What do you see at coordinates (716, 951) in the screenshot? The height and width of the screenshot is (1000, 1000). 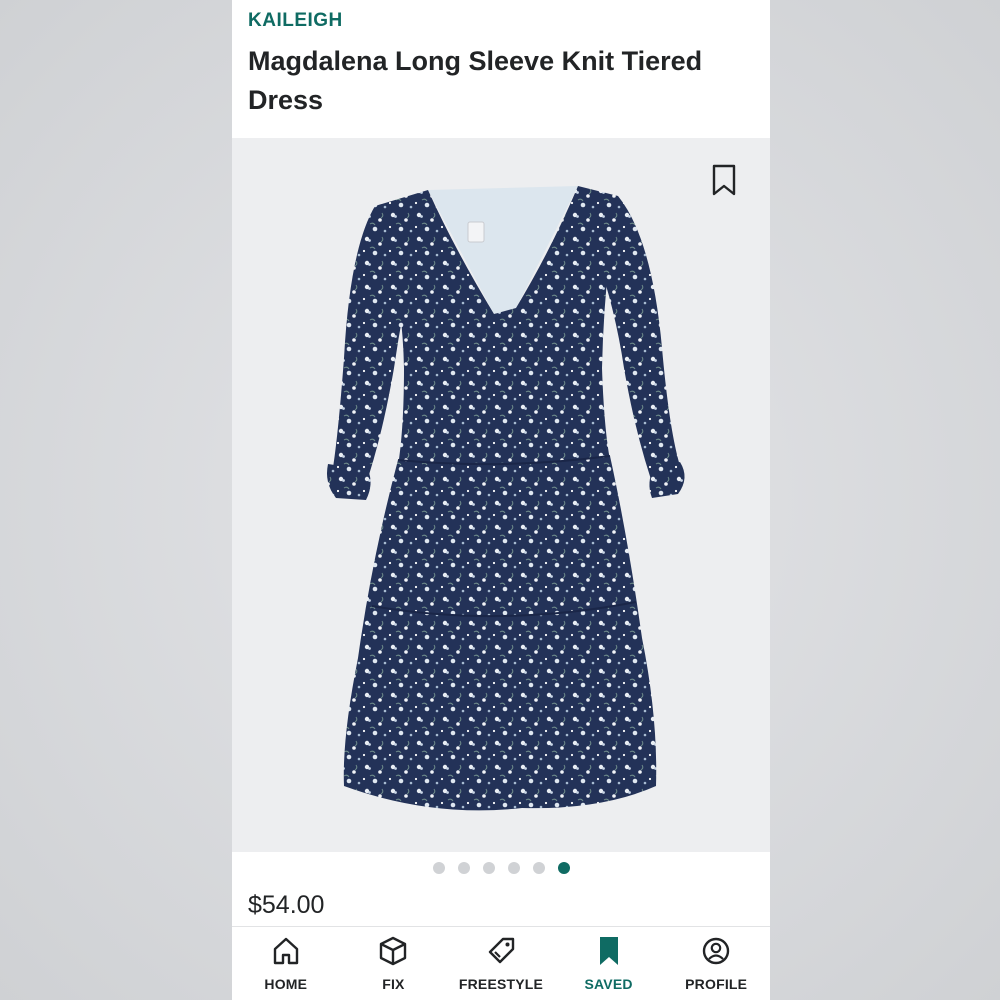 I see `profile-icon` at bounding box center [716, 951].